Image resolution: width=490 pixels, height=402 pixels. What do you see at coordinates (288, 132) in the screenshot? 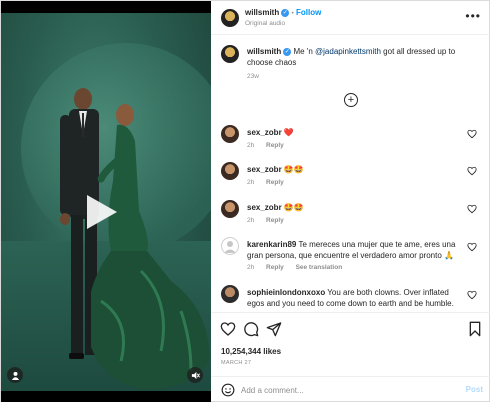
I see `comment-text: ❤️` at bounding box center [288, 132].